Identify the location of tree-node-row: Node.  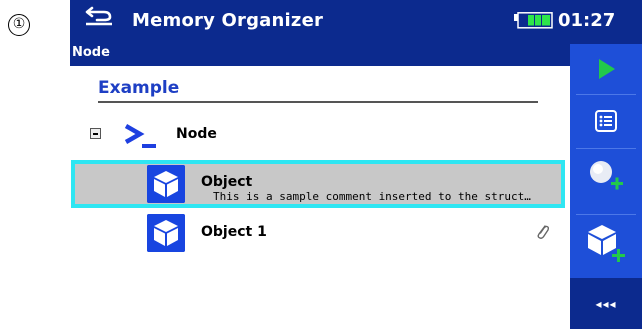
(320, 133).